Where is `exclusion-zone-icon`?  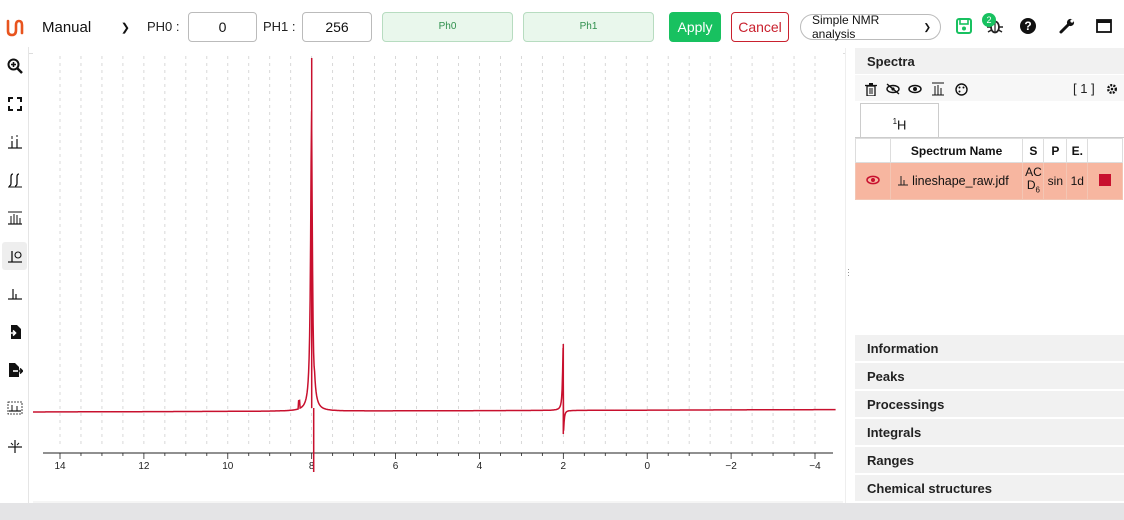 exclusion-zone-icon is located at coordinates (14, 408).